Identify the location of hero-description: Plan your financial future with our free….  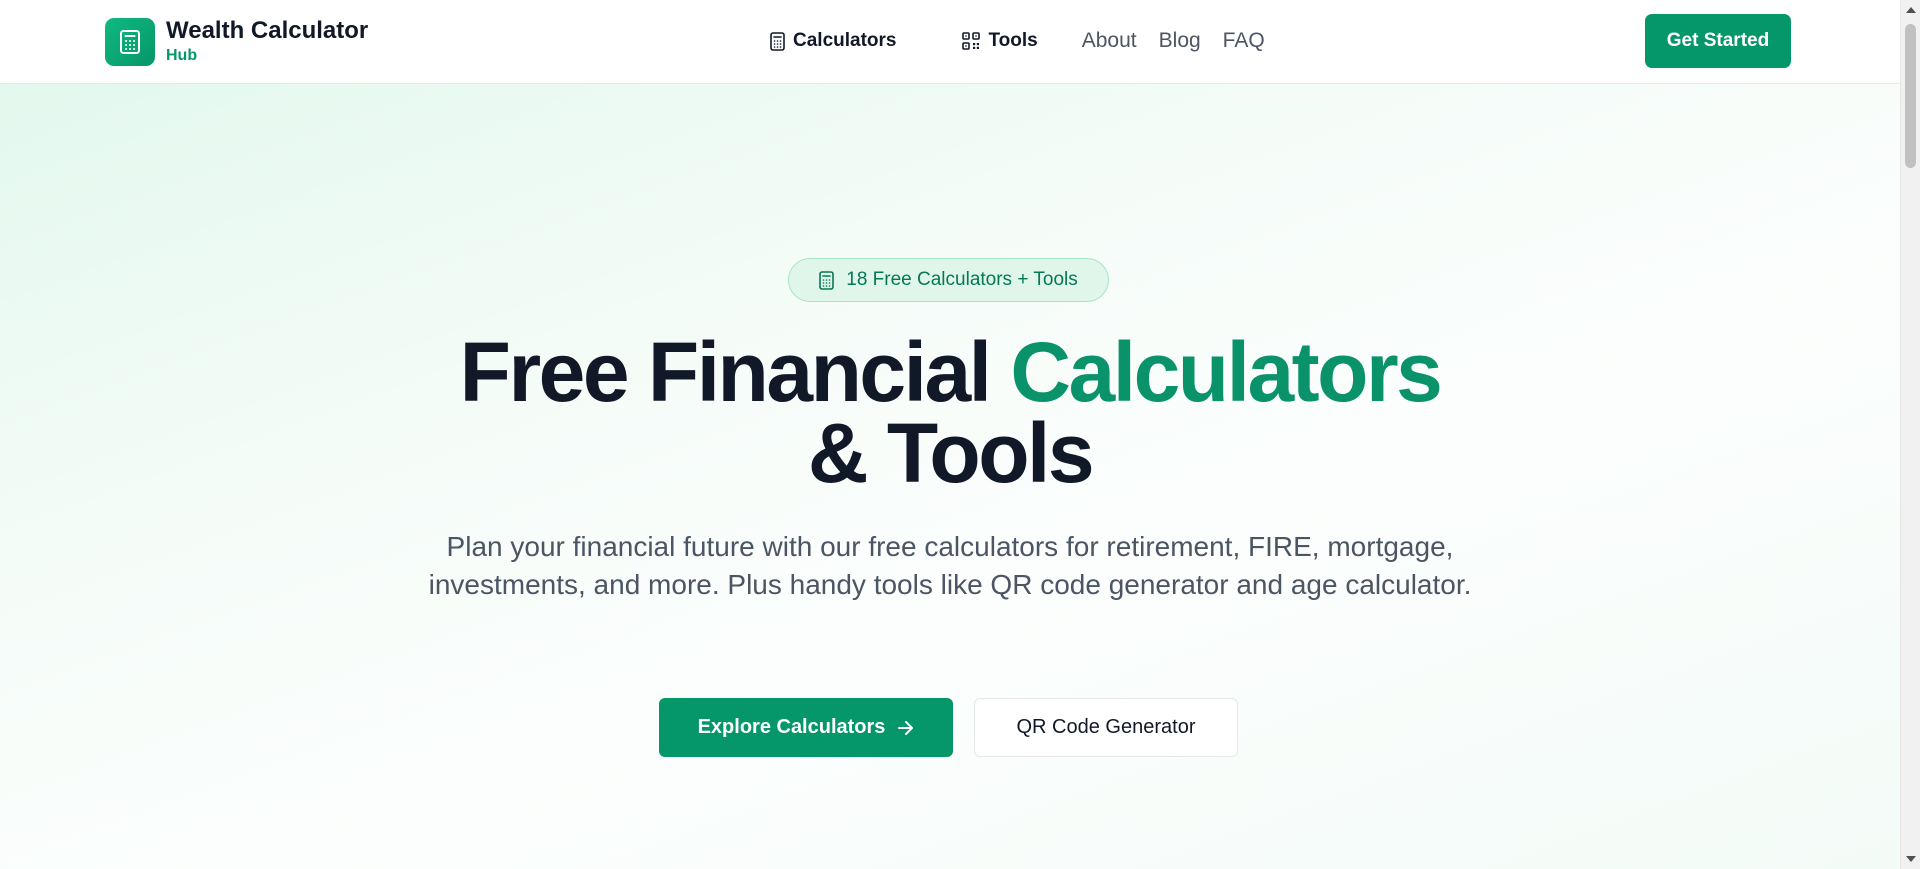
(950, 565).